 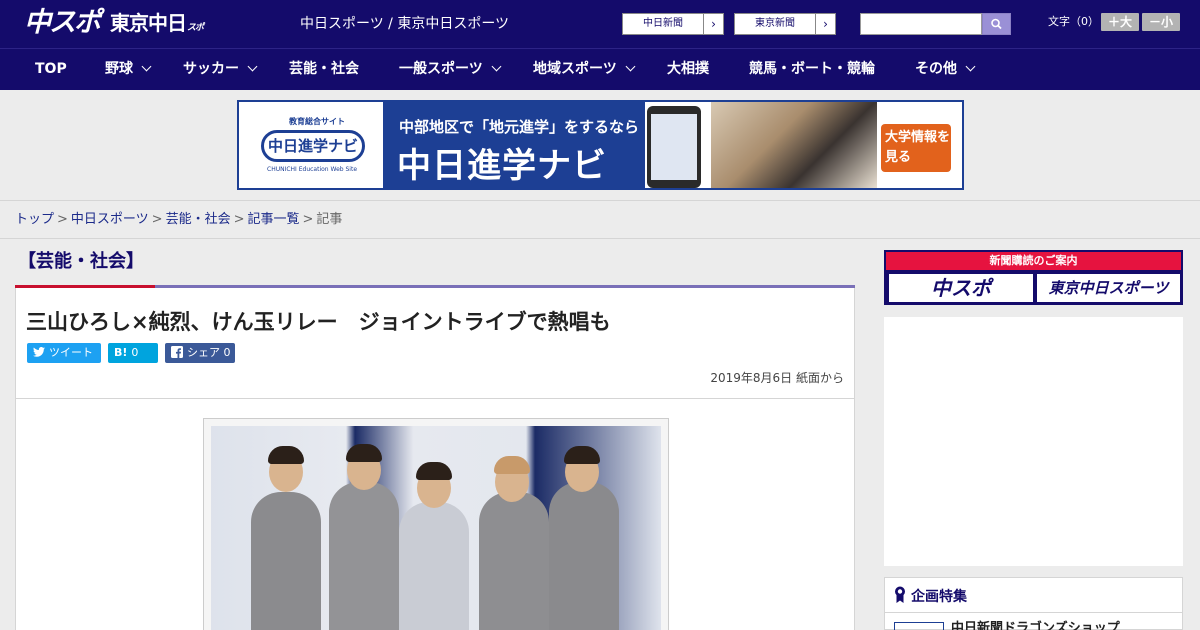 I want to click on breadcrumb-link-list: 記事一覧, so click(x=274, y=219).